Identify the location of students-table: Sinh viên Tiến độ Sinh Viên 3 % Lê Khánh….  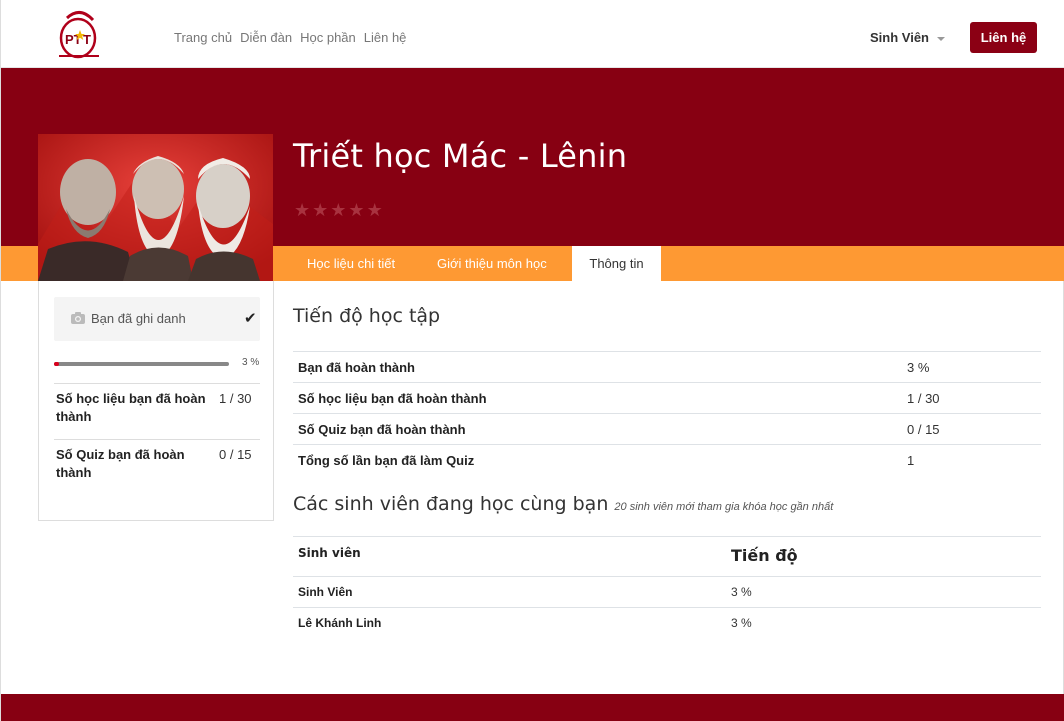
(667, 587).